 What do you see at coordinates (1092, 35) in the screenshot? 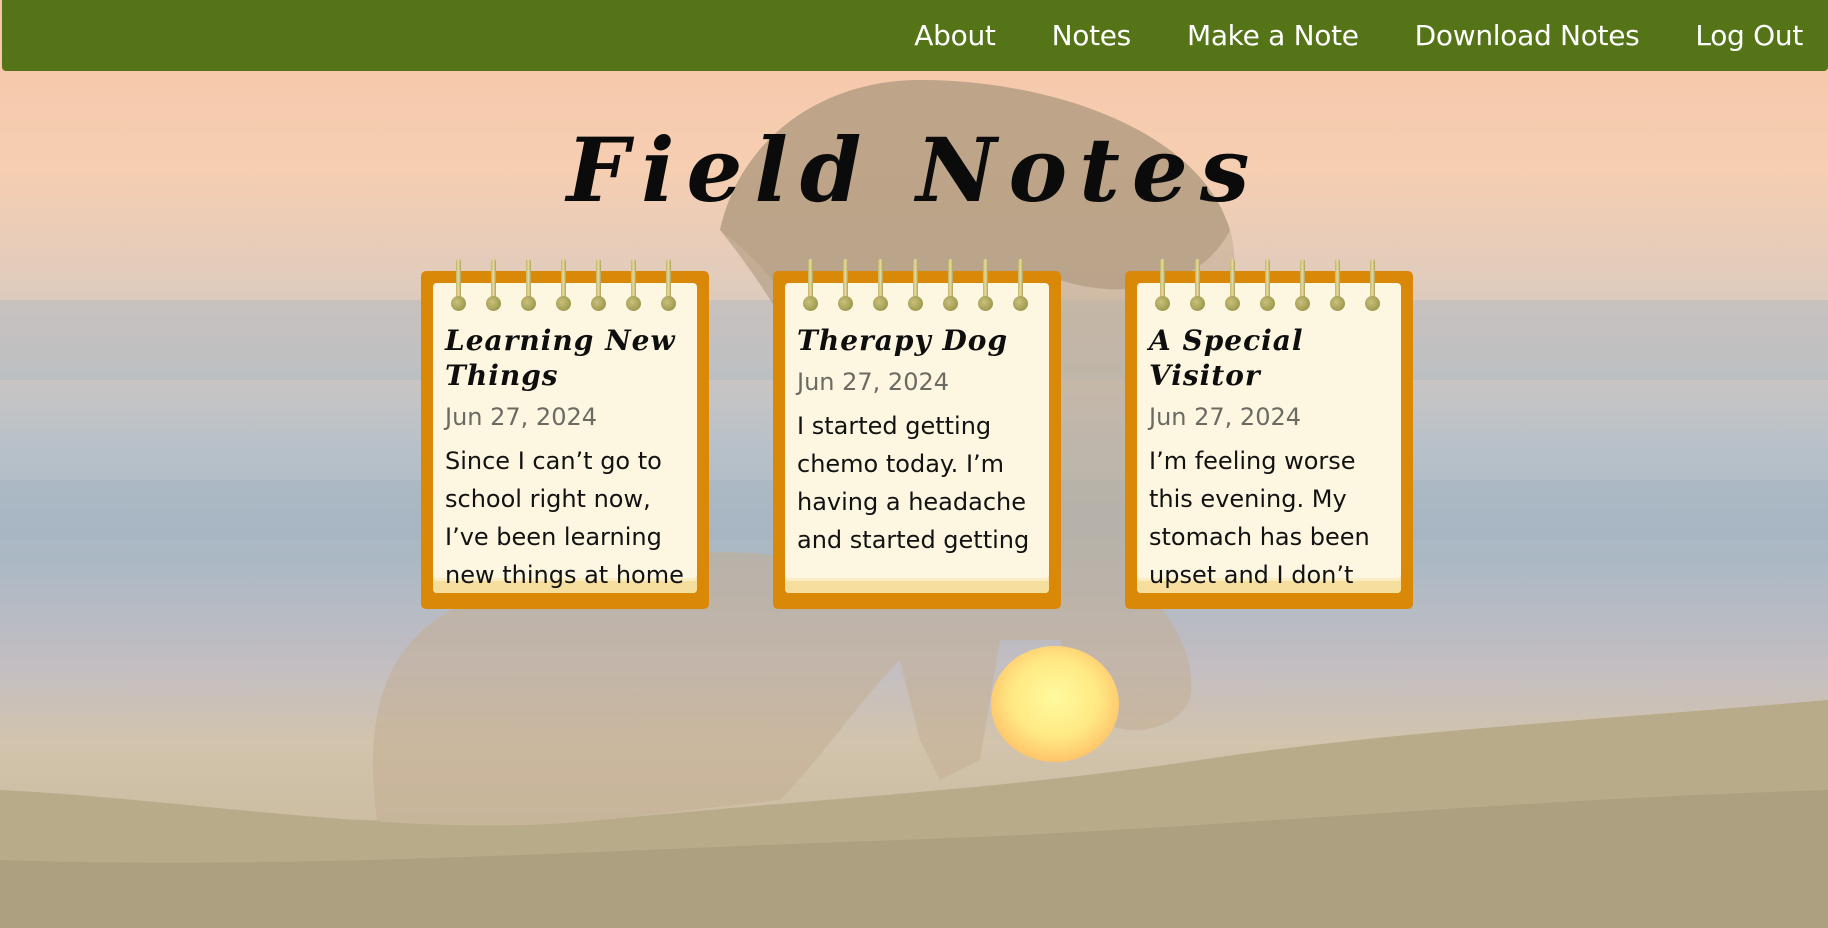
I see `nav-notes-link: Notes` at bounding box center [1092, 35].